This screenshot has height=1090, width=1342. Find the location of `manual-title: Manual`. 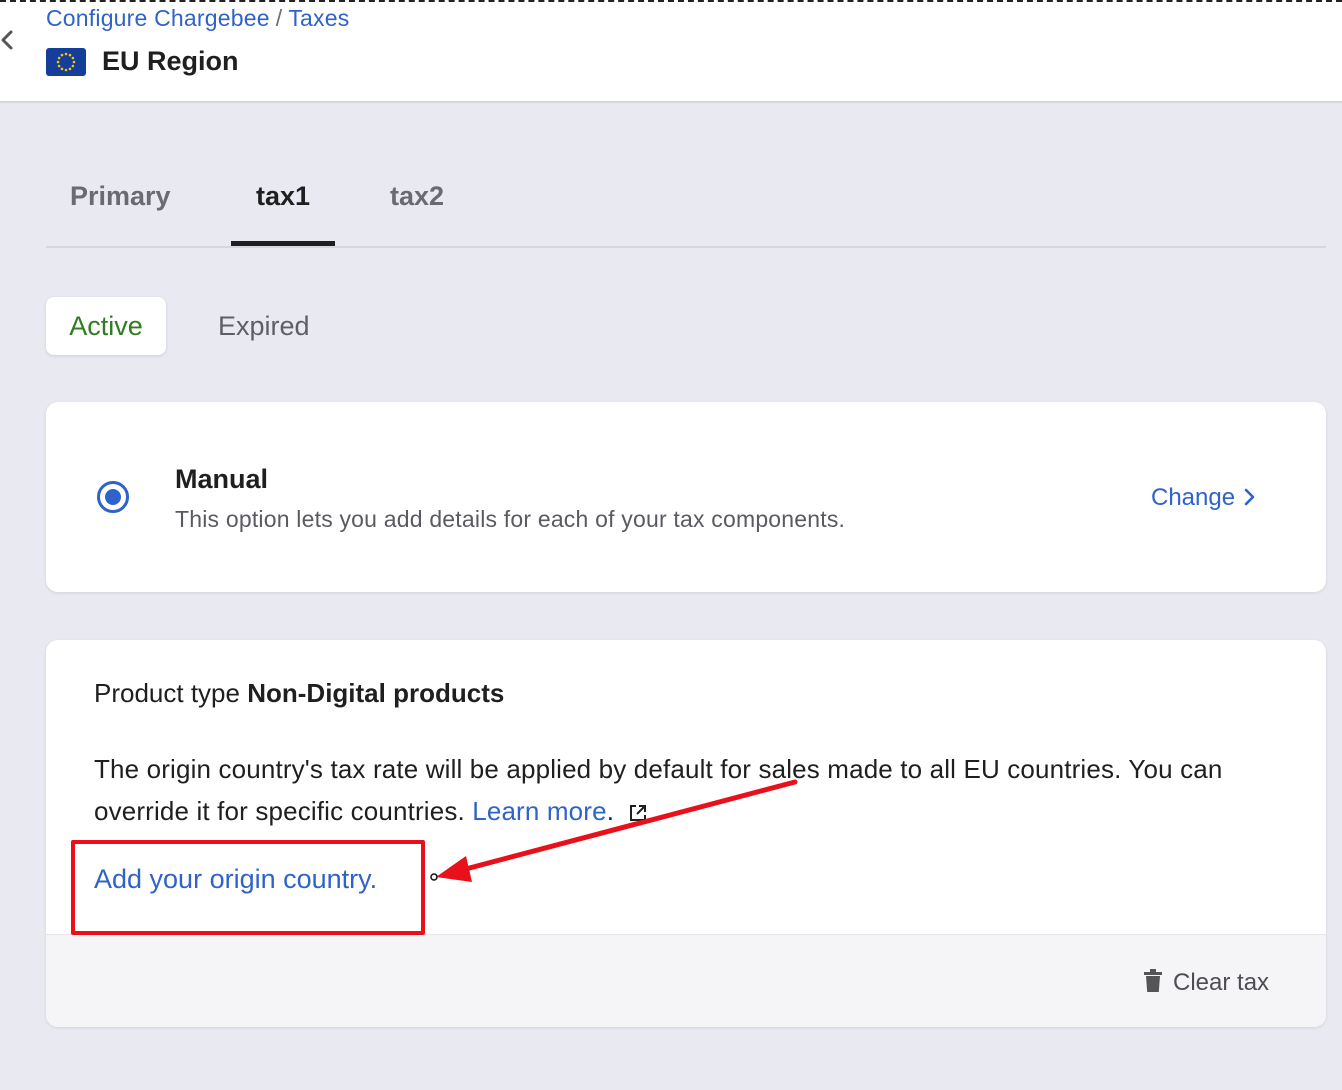

manual-title: Manual is located at coordinates (222, 479).